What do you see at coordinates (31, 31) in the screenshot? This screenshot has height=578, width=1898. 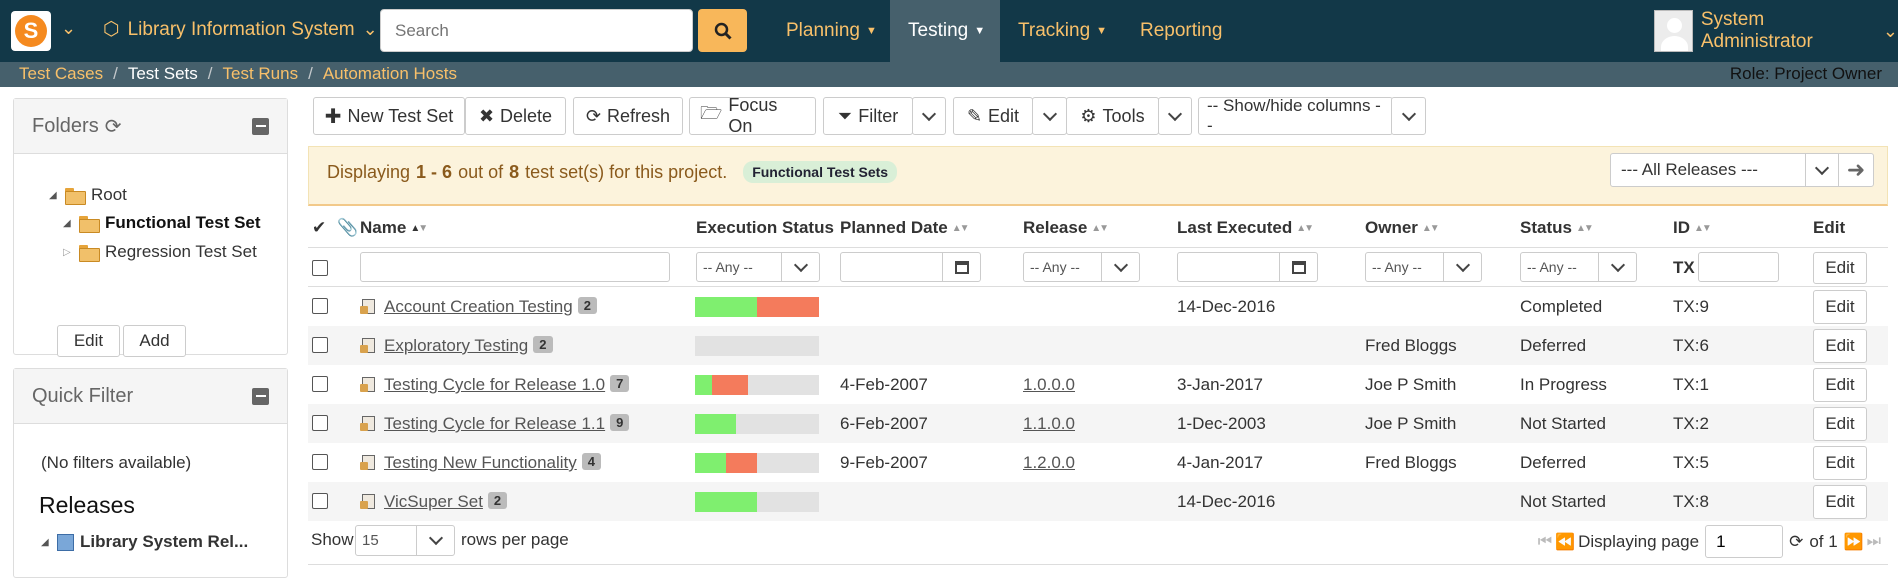 I see `spira-logo: S` at bounding box center [31, 31].